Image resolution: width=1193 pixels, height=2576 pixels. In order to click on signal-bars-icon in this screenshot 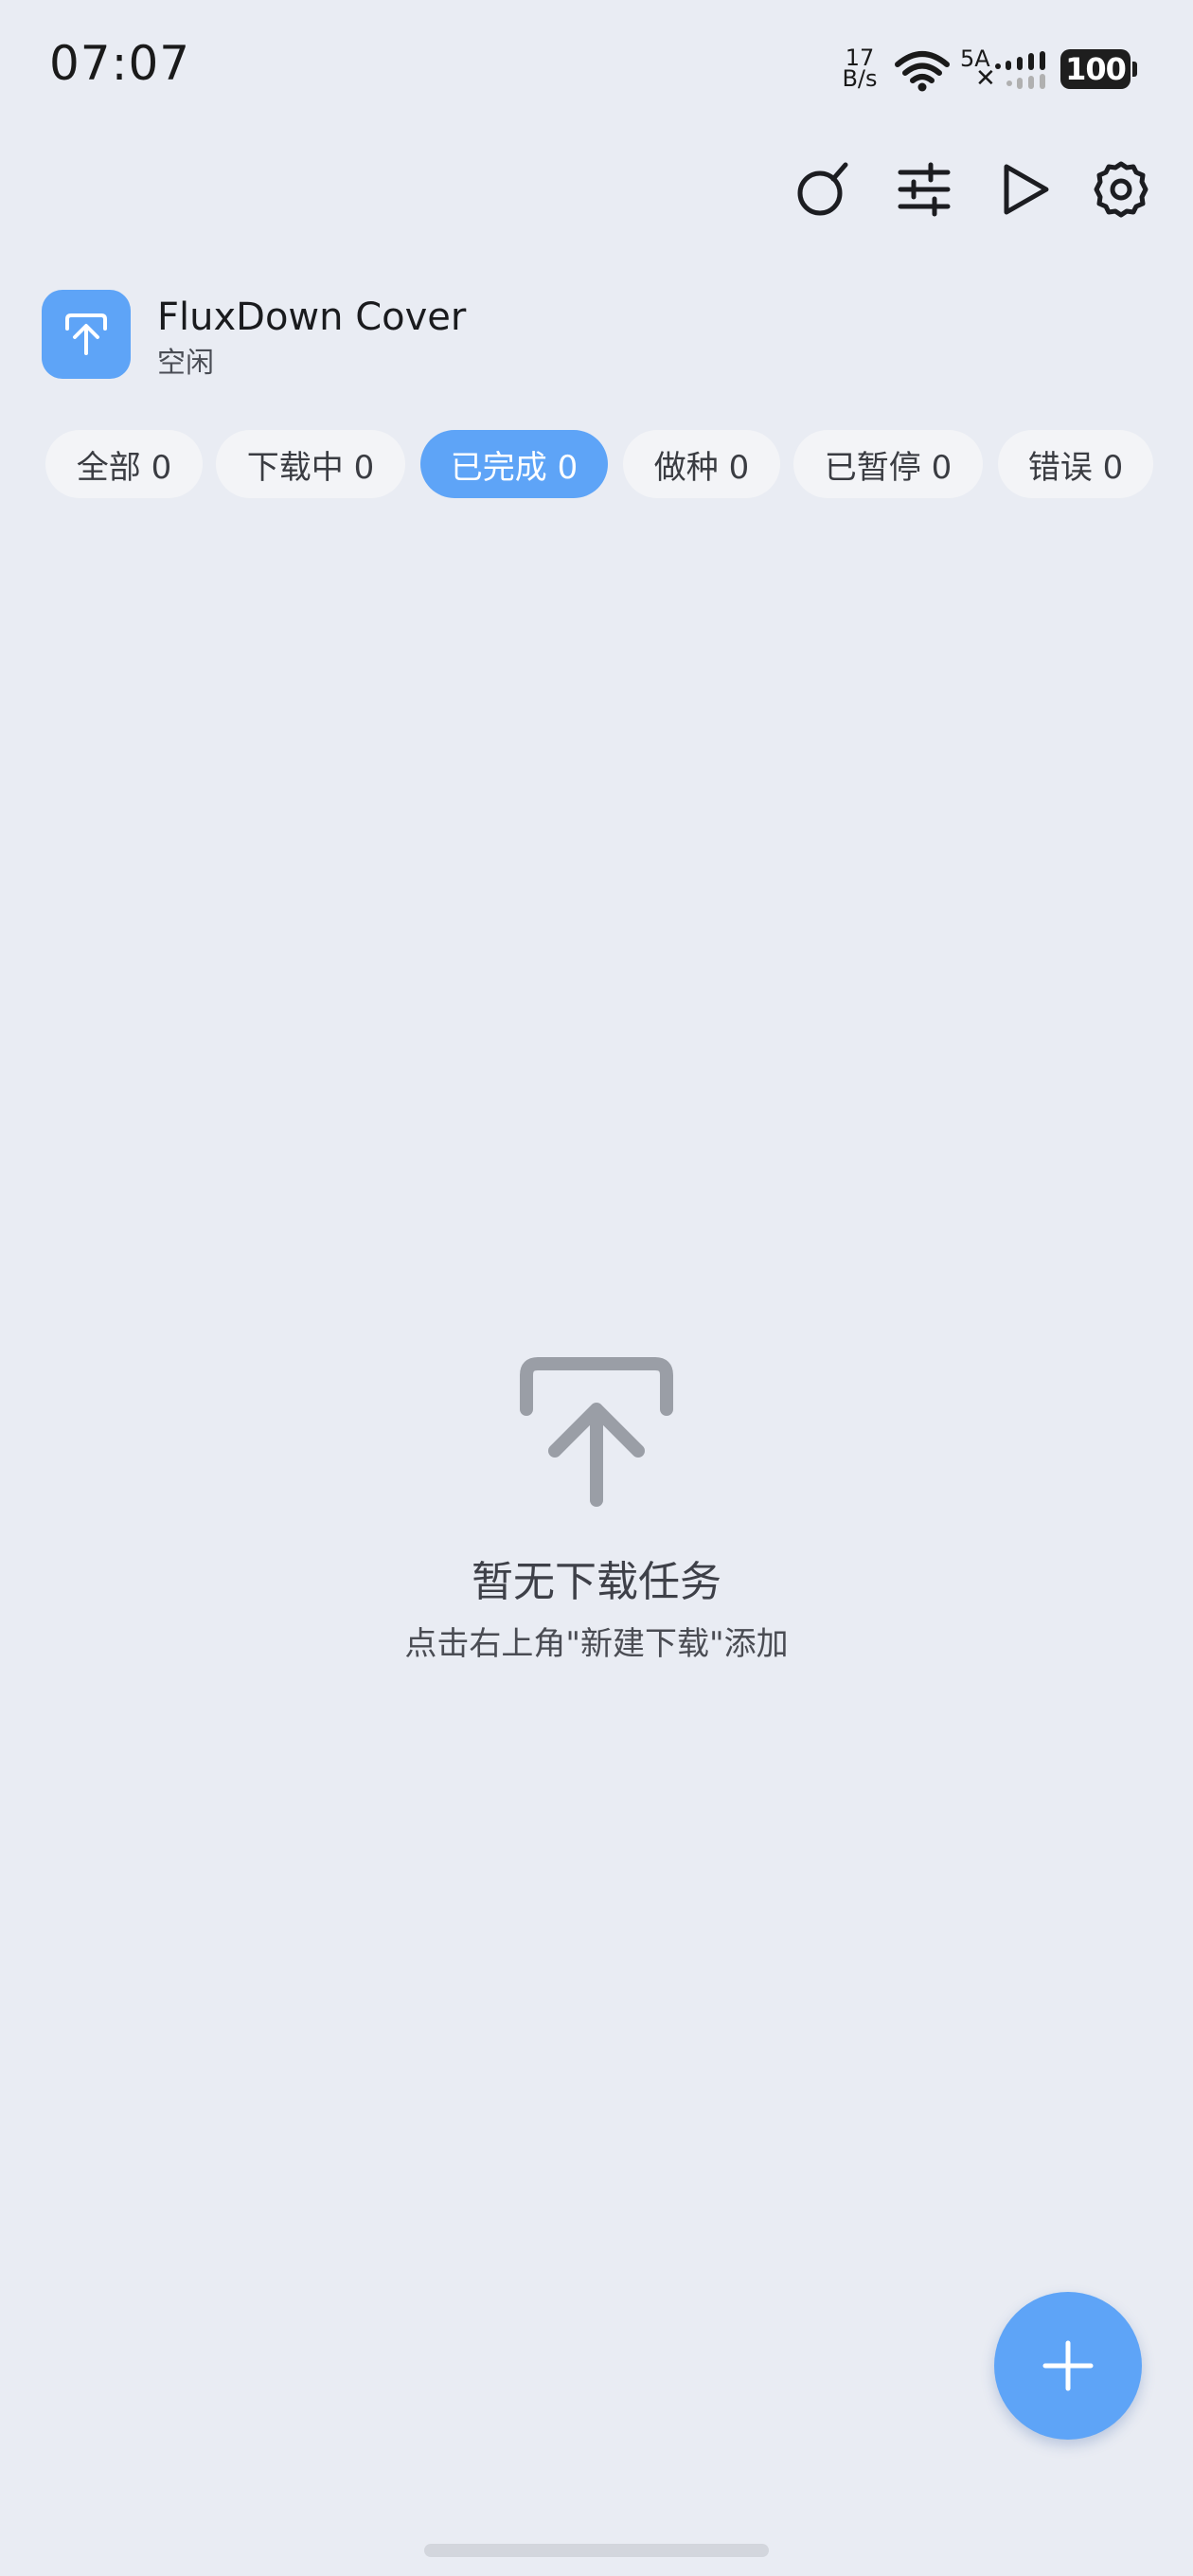, I will do `click(1020, 70)`.